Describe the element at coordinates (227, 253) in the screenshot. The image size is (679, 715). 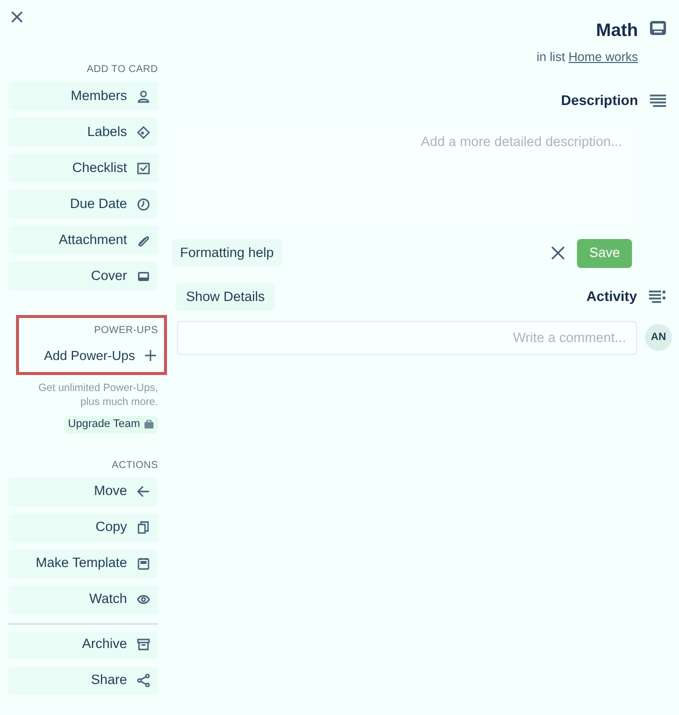
I see `formatting-help-button: Formatting help` at that location.